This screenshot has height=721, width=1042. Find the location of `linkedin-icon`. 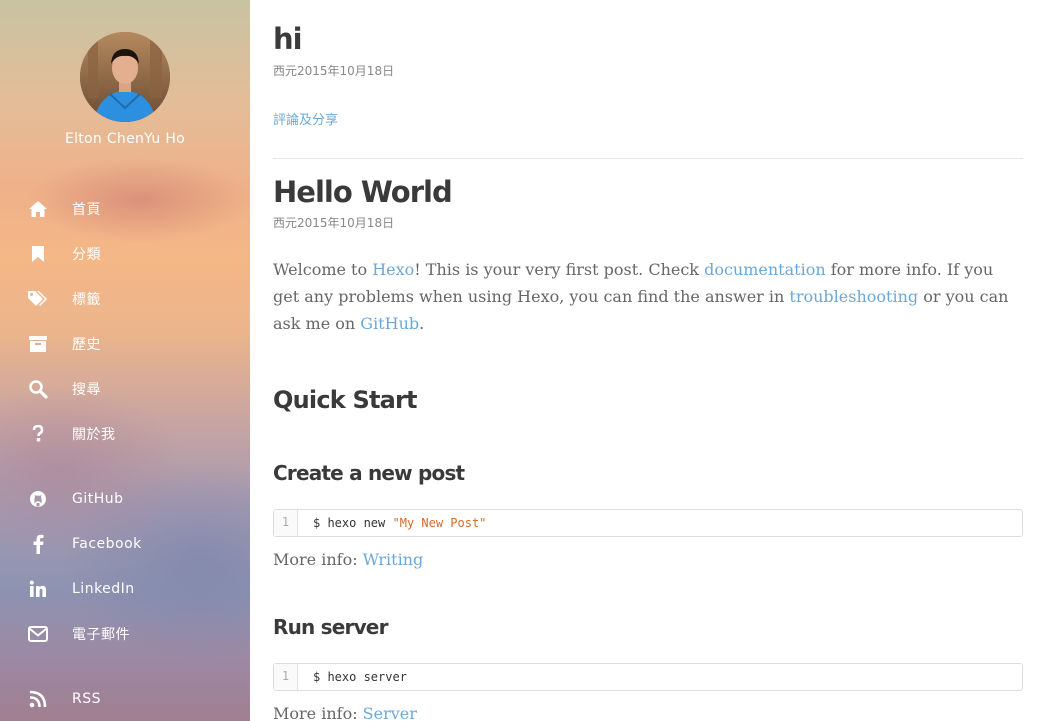

linkedin-icon is located at coordinates (38, 589).